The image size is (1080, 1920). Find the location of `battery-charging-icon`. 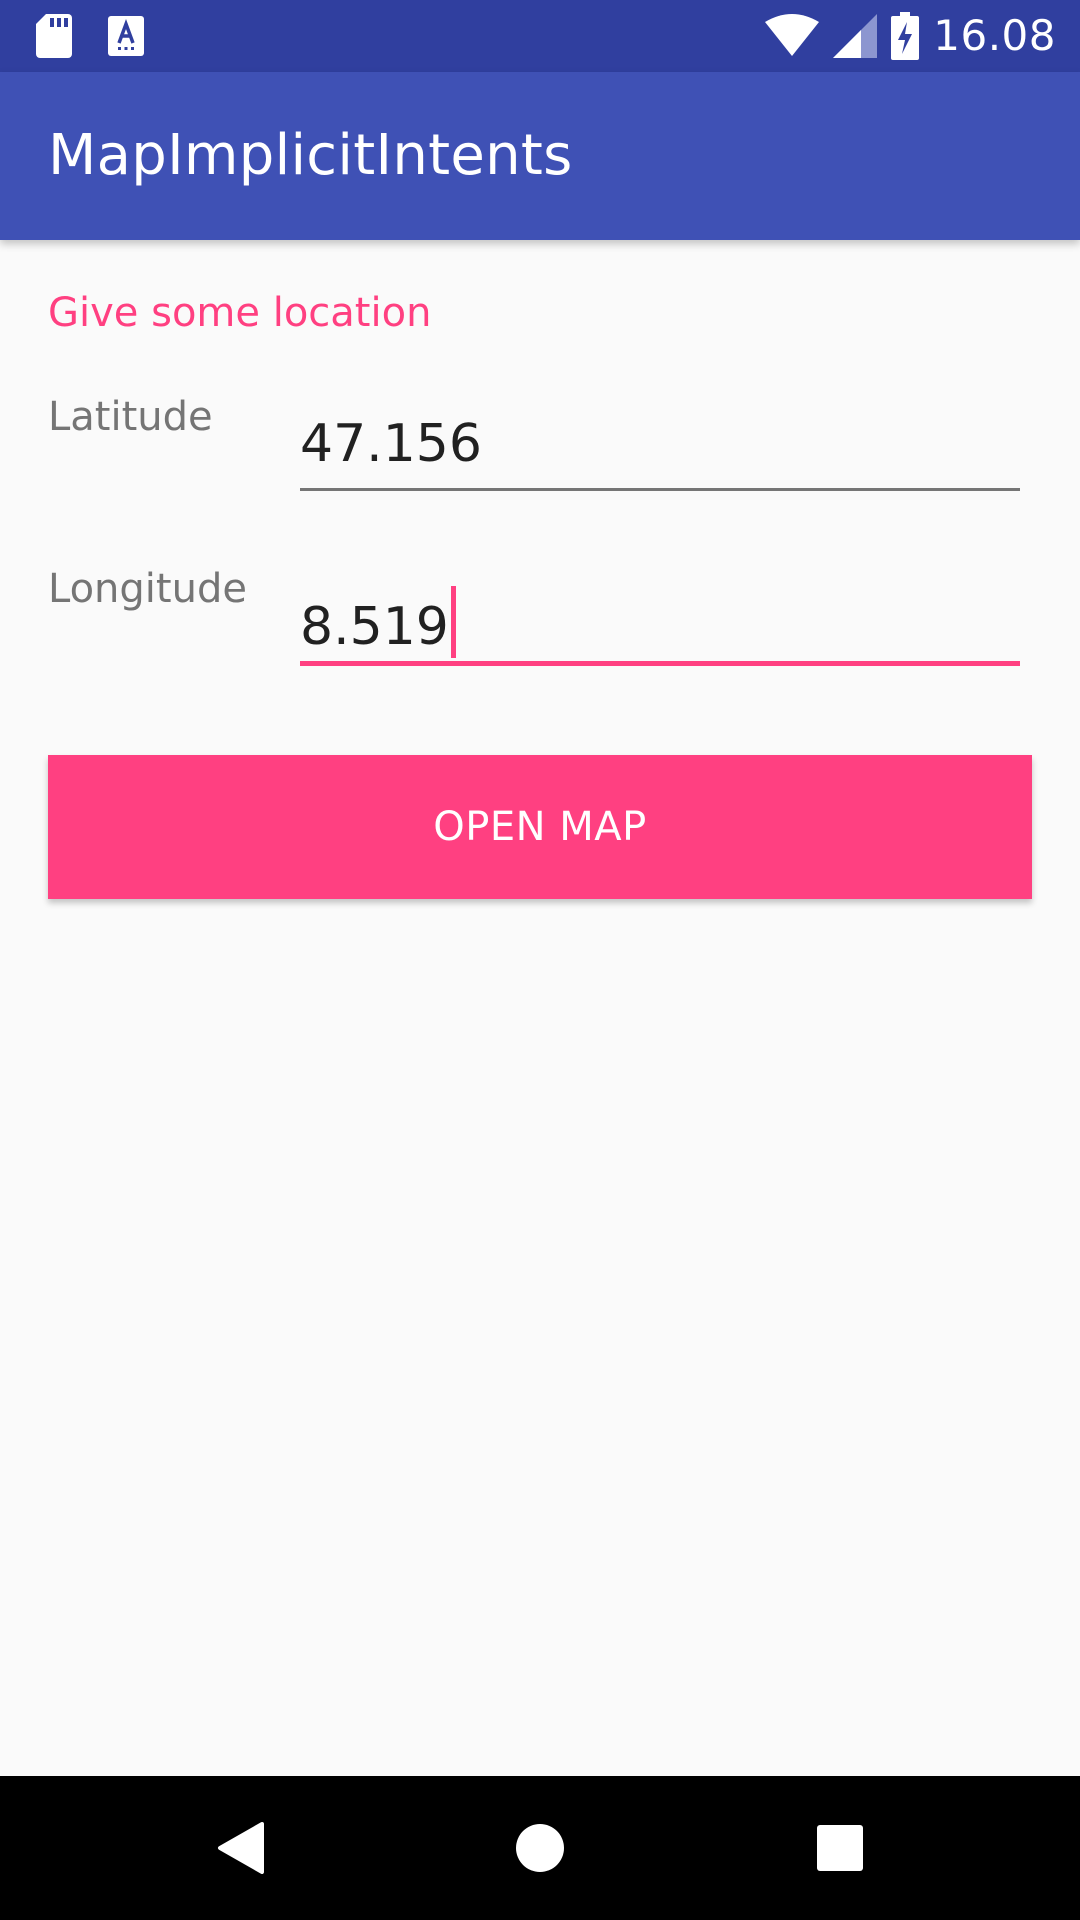

battery-charging-icon is located at coordinates (905, 36).